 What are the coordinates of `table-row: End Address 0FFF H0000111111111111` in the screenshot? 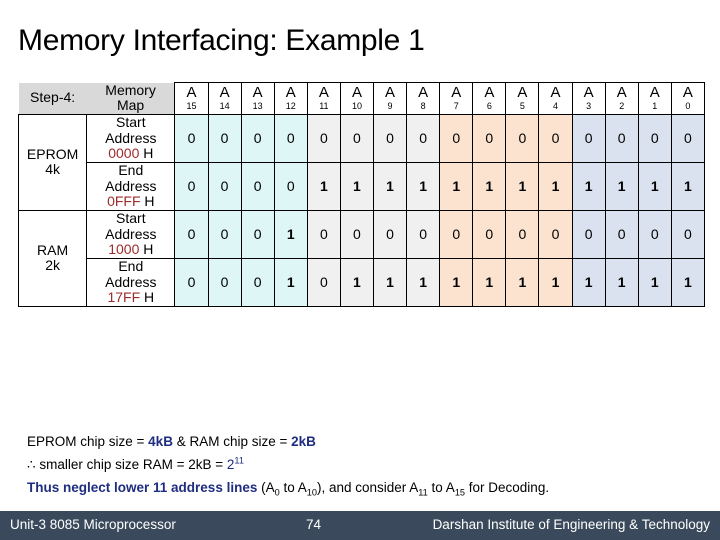 It's located at (362, 186).